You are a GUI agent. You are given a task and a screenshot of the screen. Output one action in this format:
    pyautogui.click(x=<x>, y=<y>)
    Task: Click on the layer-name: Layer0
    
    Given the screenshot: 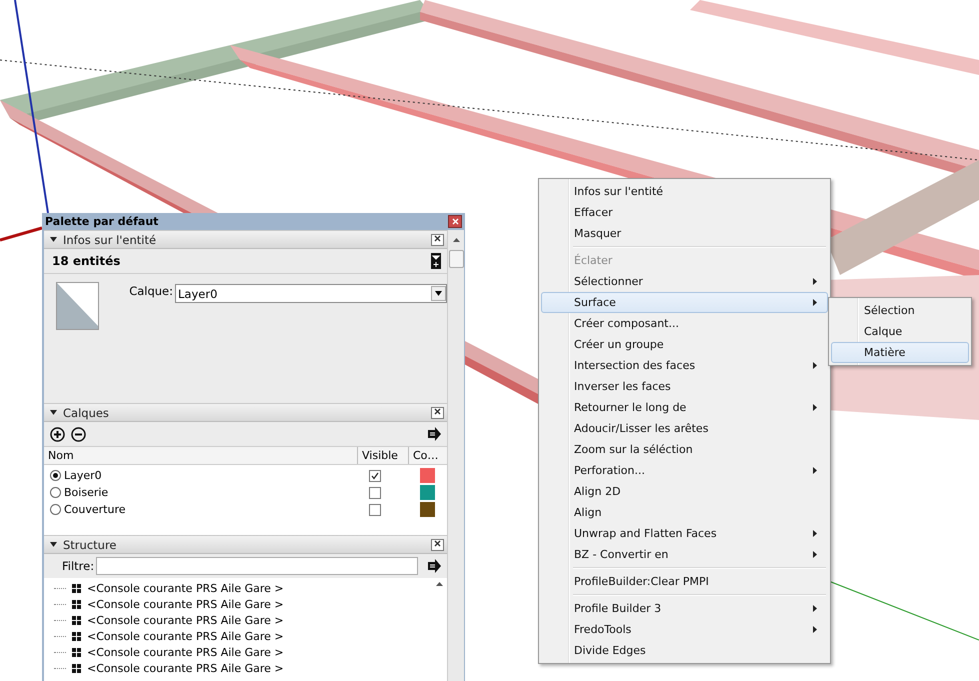 What is the action you would take?
    pyautogui.click(x=83, y=475)
    